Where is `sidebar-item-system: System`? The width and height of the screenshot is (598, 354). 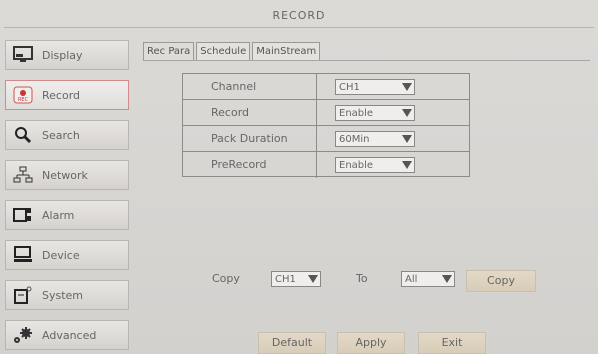 sidebar-item-system: System is located at coordinates (67, 295).